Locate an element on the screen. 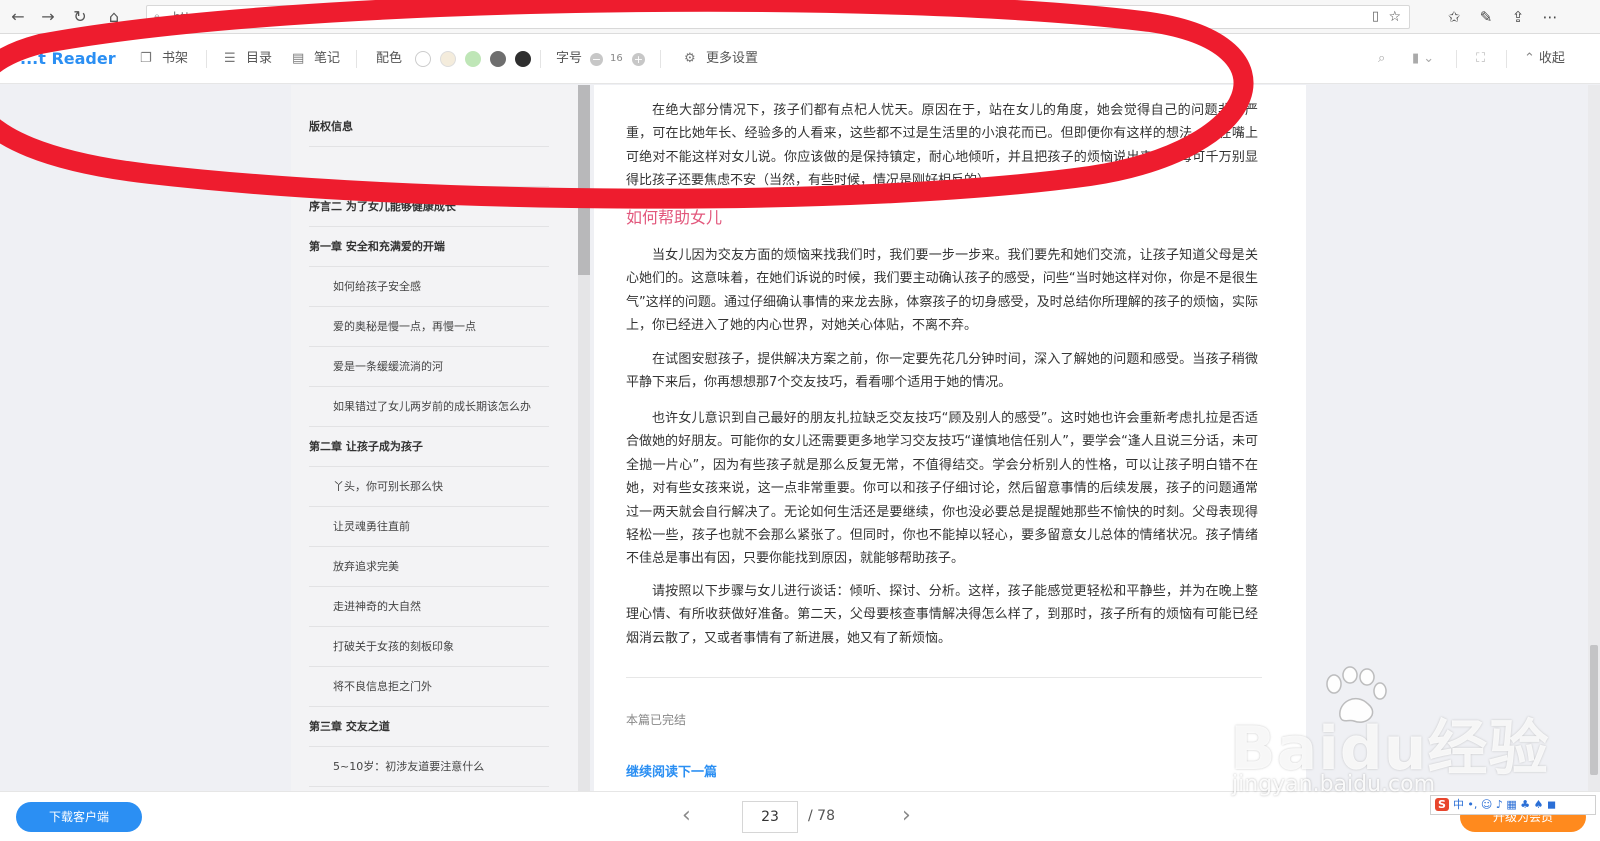 This screenshot has width=1600, height=841. color-swatch-gray is located at coordinates (498, 59).